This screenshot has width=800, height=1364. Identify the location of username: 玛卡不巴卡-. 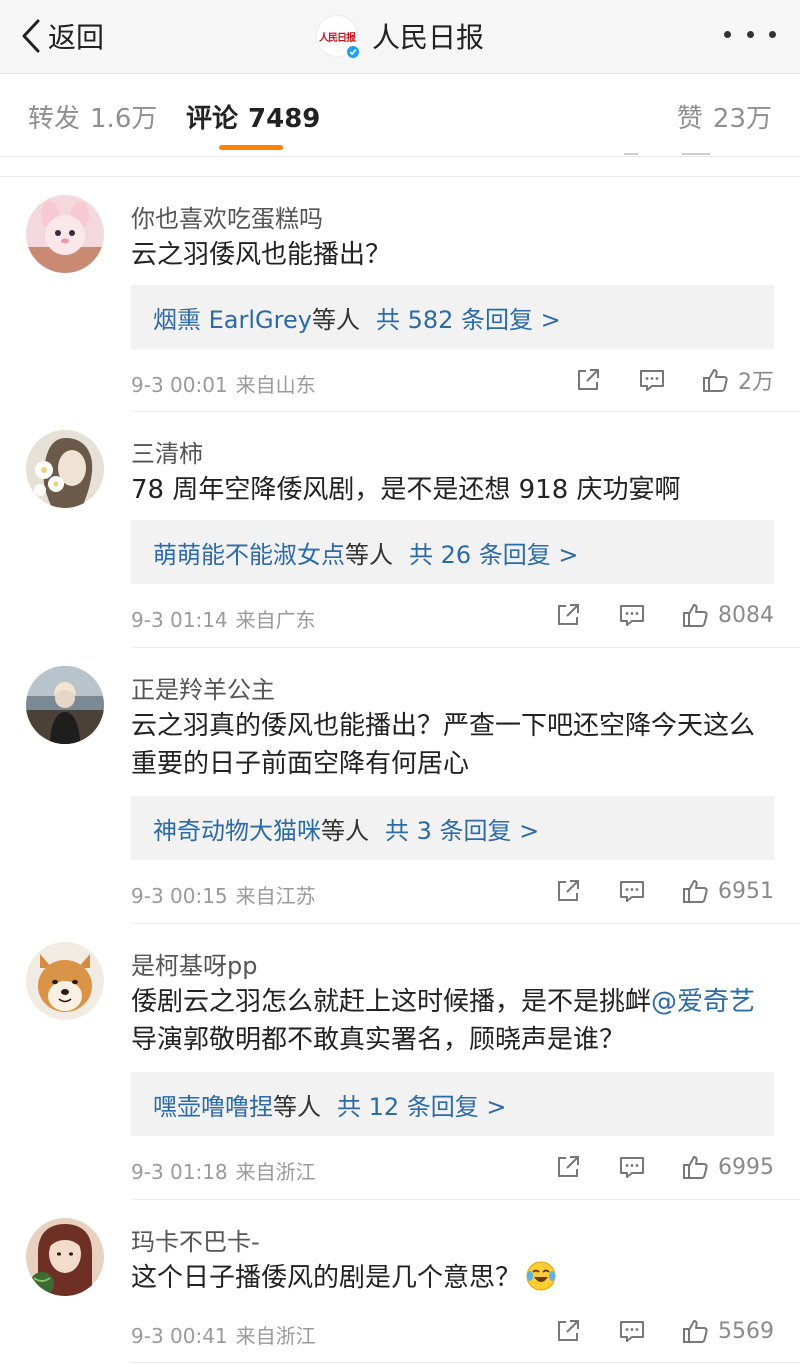
(195, 1239).